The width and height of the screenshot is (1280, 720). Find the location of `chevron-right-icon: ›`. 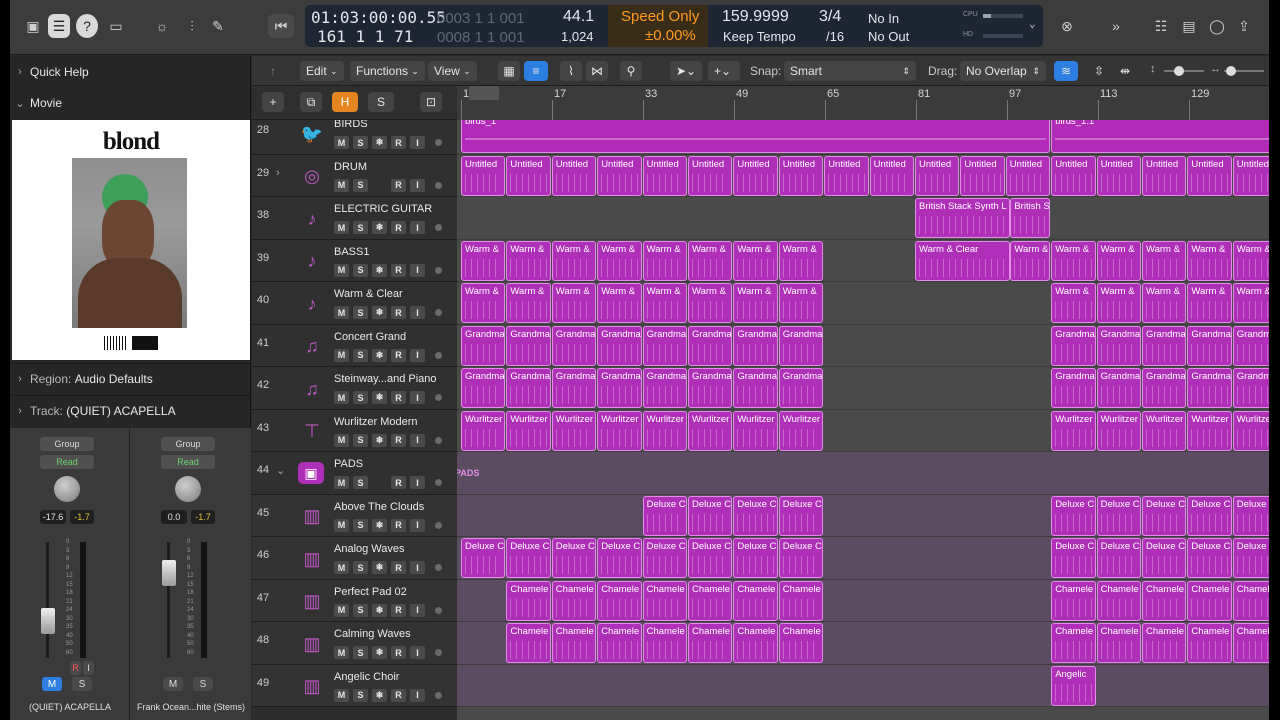

chevron-right-icon: › is located at coordinates (278, 173).